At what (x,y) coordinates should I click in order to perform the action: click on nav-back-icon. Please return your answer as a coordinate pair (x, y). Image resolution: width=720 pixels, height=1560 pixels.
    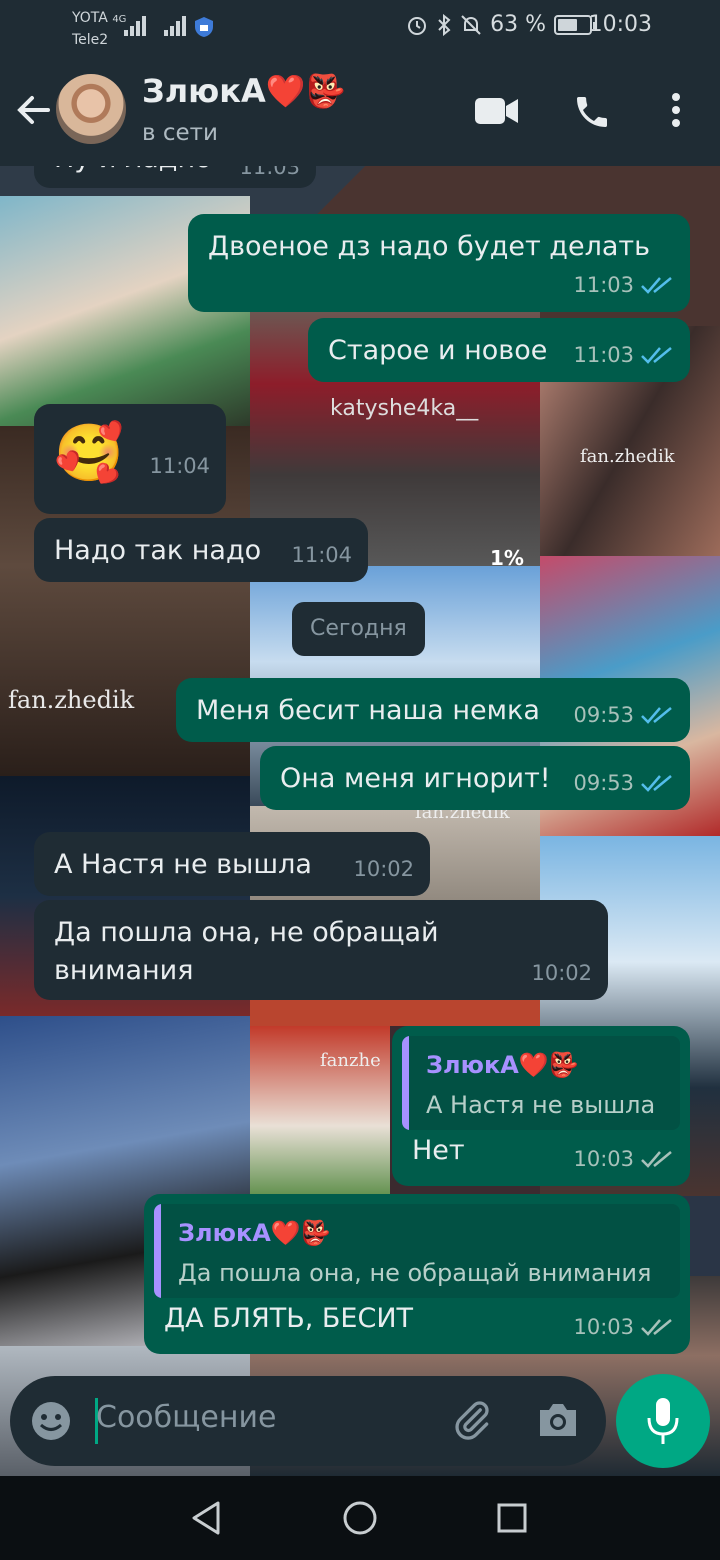
    Looking at the image, I should click on (206, 1518).